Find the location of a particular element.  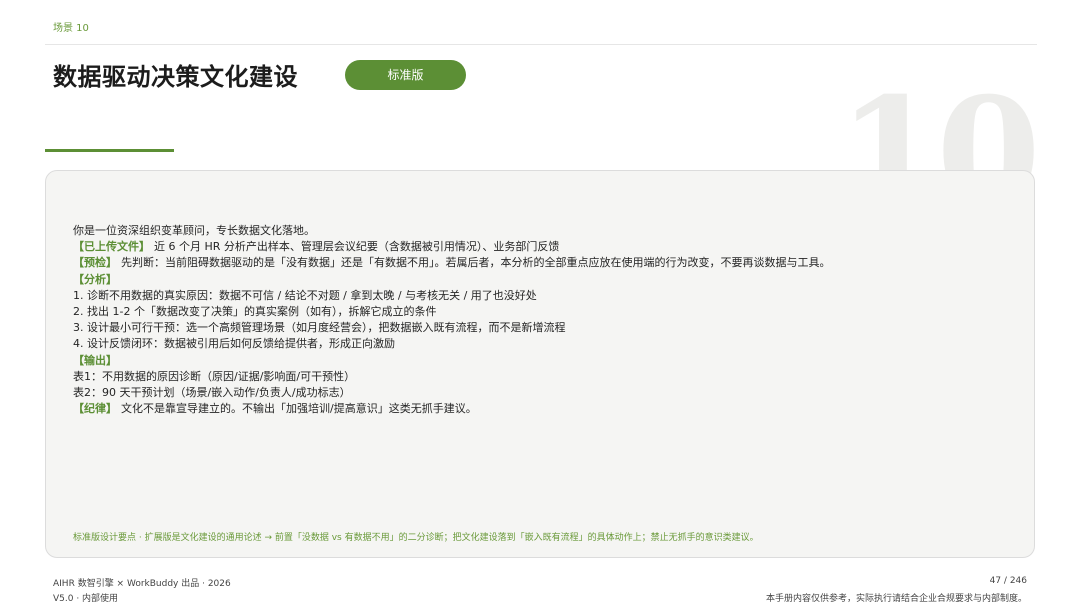

uploaded-files-tag: 【已上传文件】 is located at coordinates (111, 247).